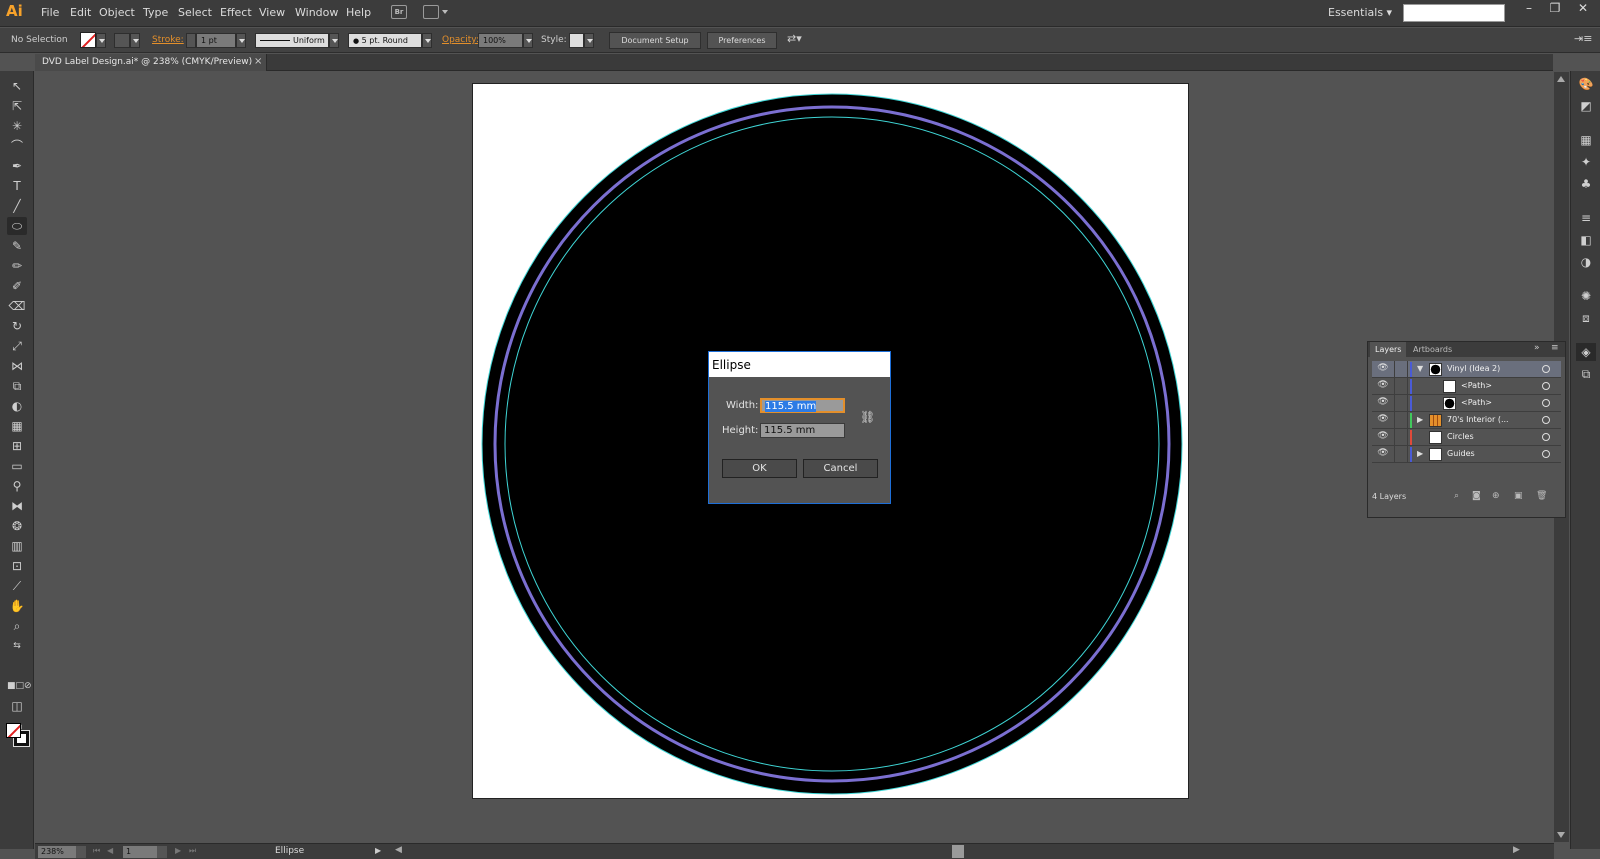 The width and height of the screenshot is (1600, 859). Describe the element at coordinates (17, 526) in the screenshot. I see `symbol-sprayer-tool-icon: ❂` at that location.